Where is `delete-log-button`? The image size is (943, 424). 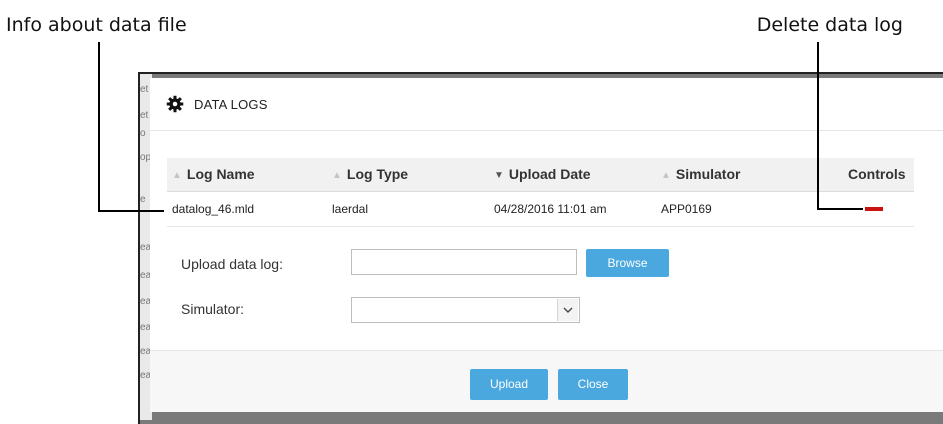 delete-log-button is located at coordinates (874, 209).